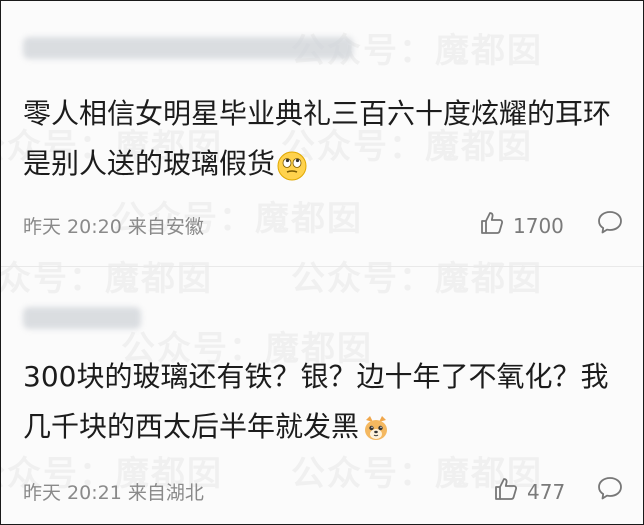  What do you see at coordinates (292, 164) in the screenshot?
I see `eye-roll-emoji-icon` at bounding box center [292, 164].